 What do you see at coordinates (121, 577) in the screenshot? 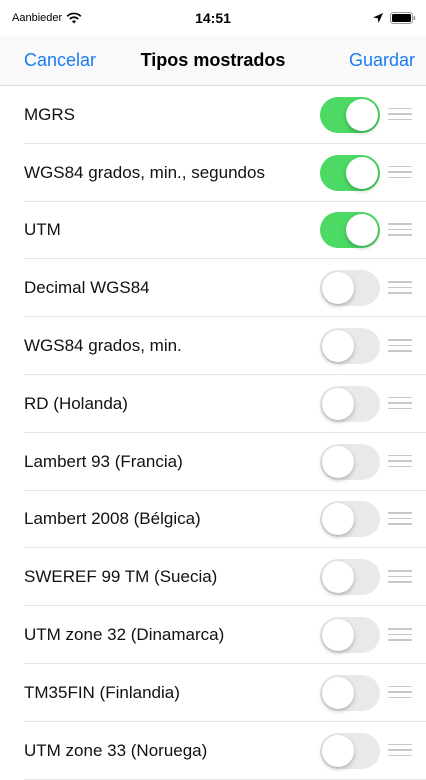
I see `list-item-label: SWEREF 99 TM (Suecia)` at bounding box center [121, 577].